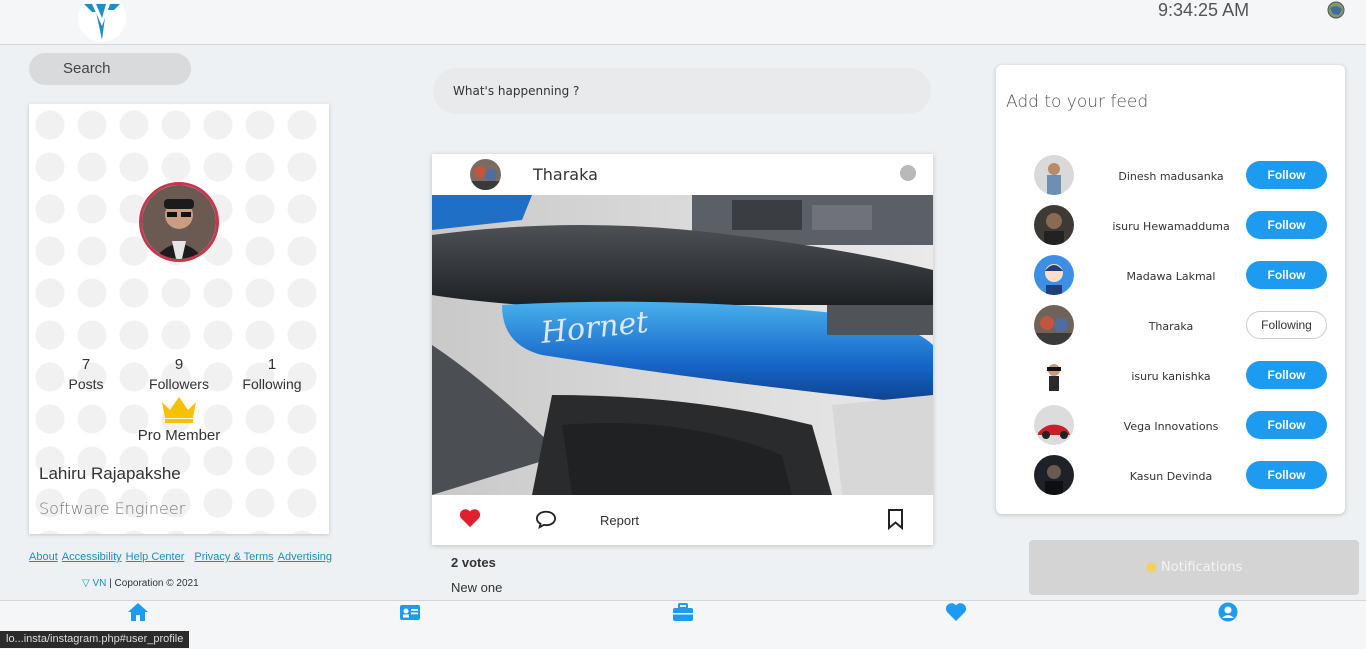 This screenshot has height=649, width=1366. Describe the element at coordinates (410, 612) in the screenshot. I see `id-card-icon` at that location.